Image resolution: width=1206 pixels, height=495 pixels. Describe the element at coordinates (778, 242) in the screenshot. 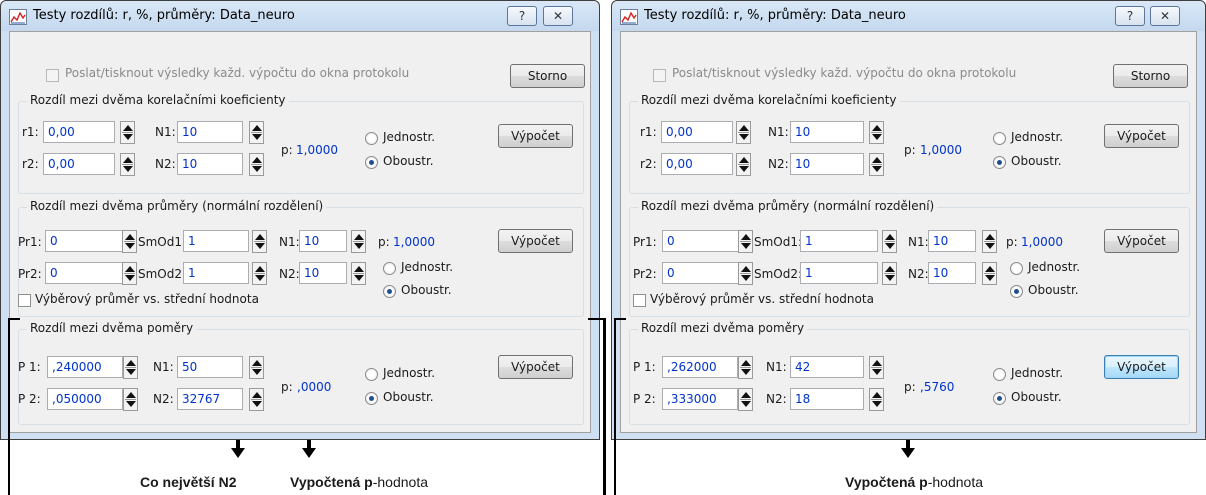

I see `smod1-label: SmOd1:` at that location.